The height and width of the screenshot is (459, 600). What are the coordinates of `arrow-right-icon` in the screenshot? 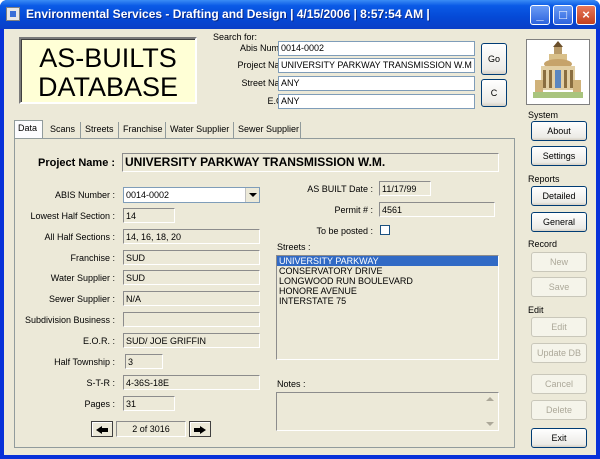 It's located at (200, 430).